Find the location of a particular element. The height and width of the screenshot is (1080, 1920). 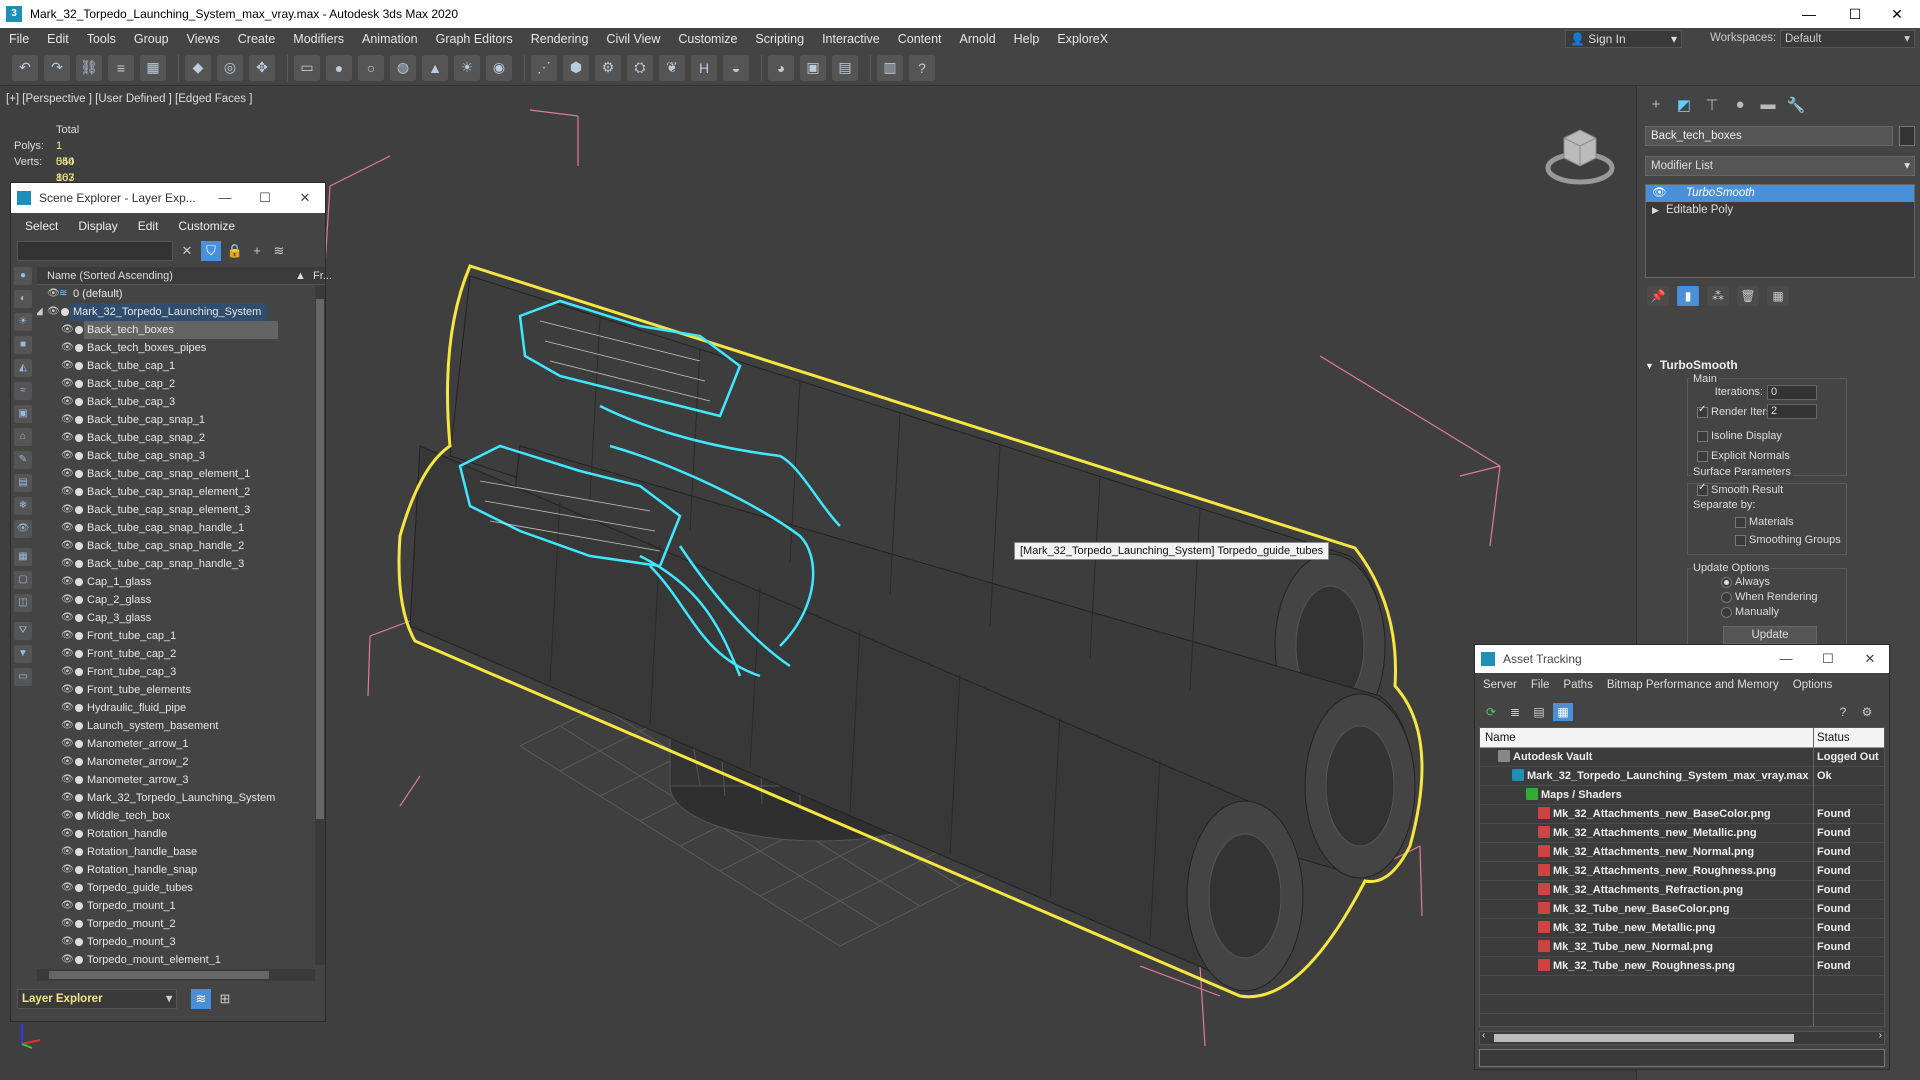

tree-row: 👁 Back_tech_boxes is located at coordinates (176, 330).